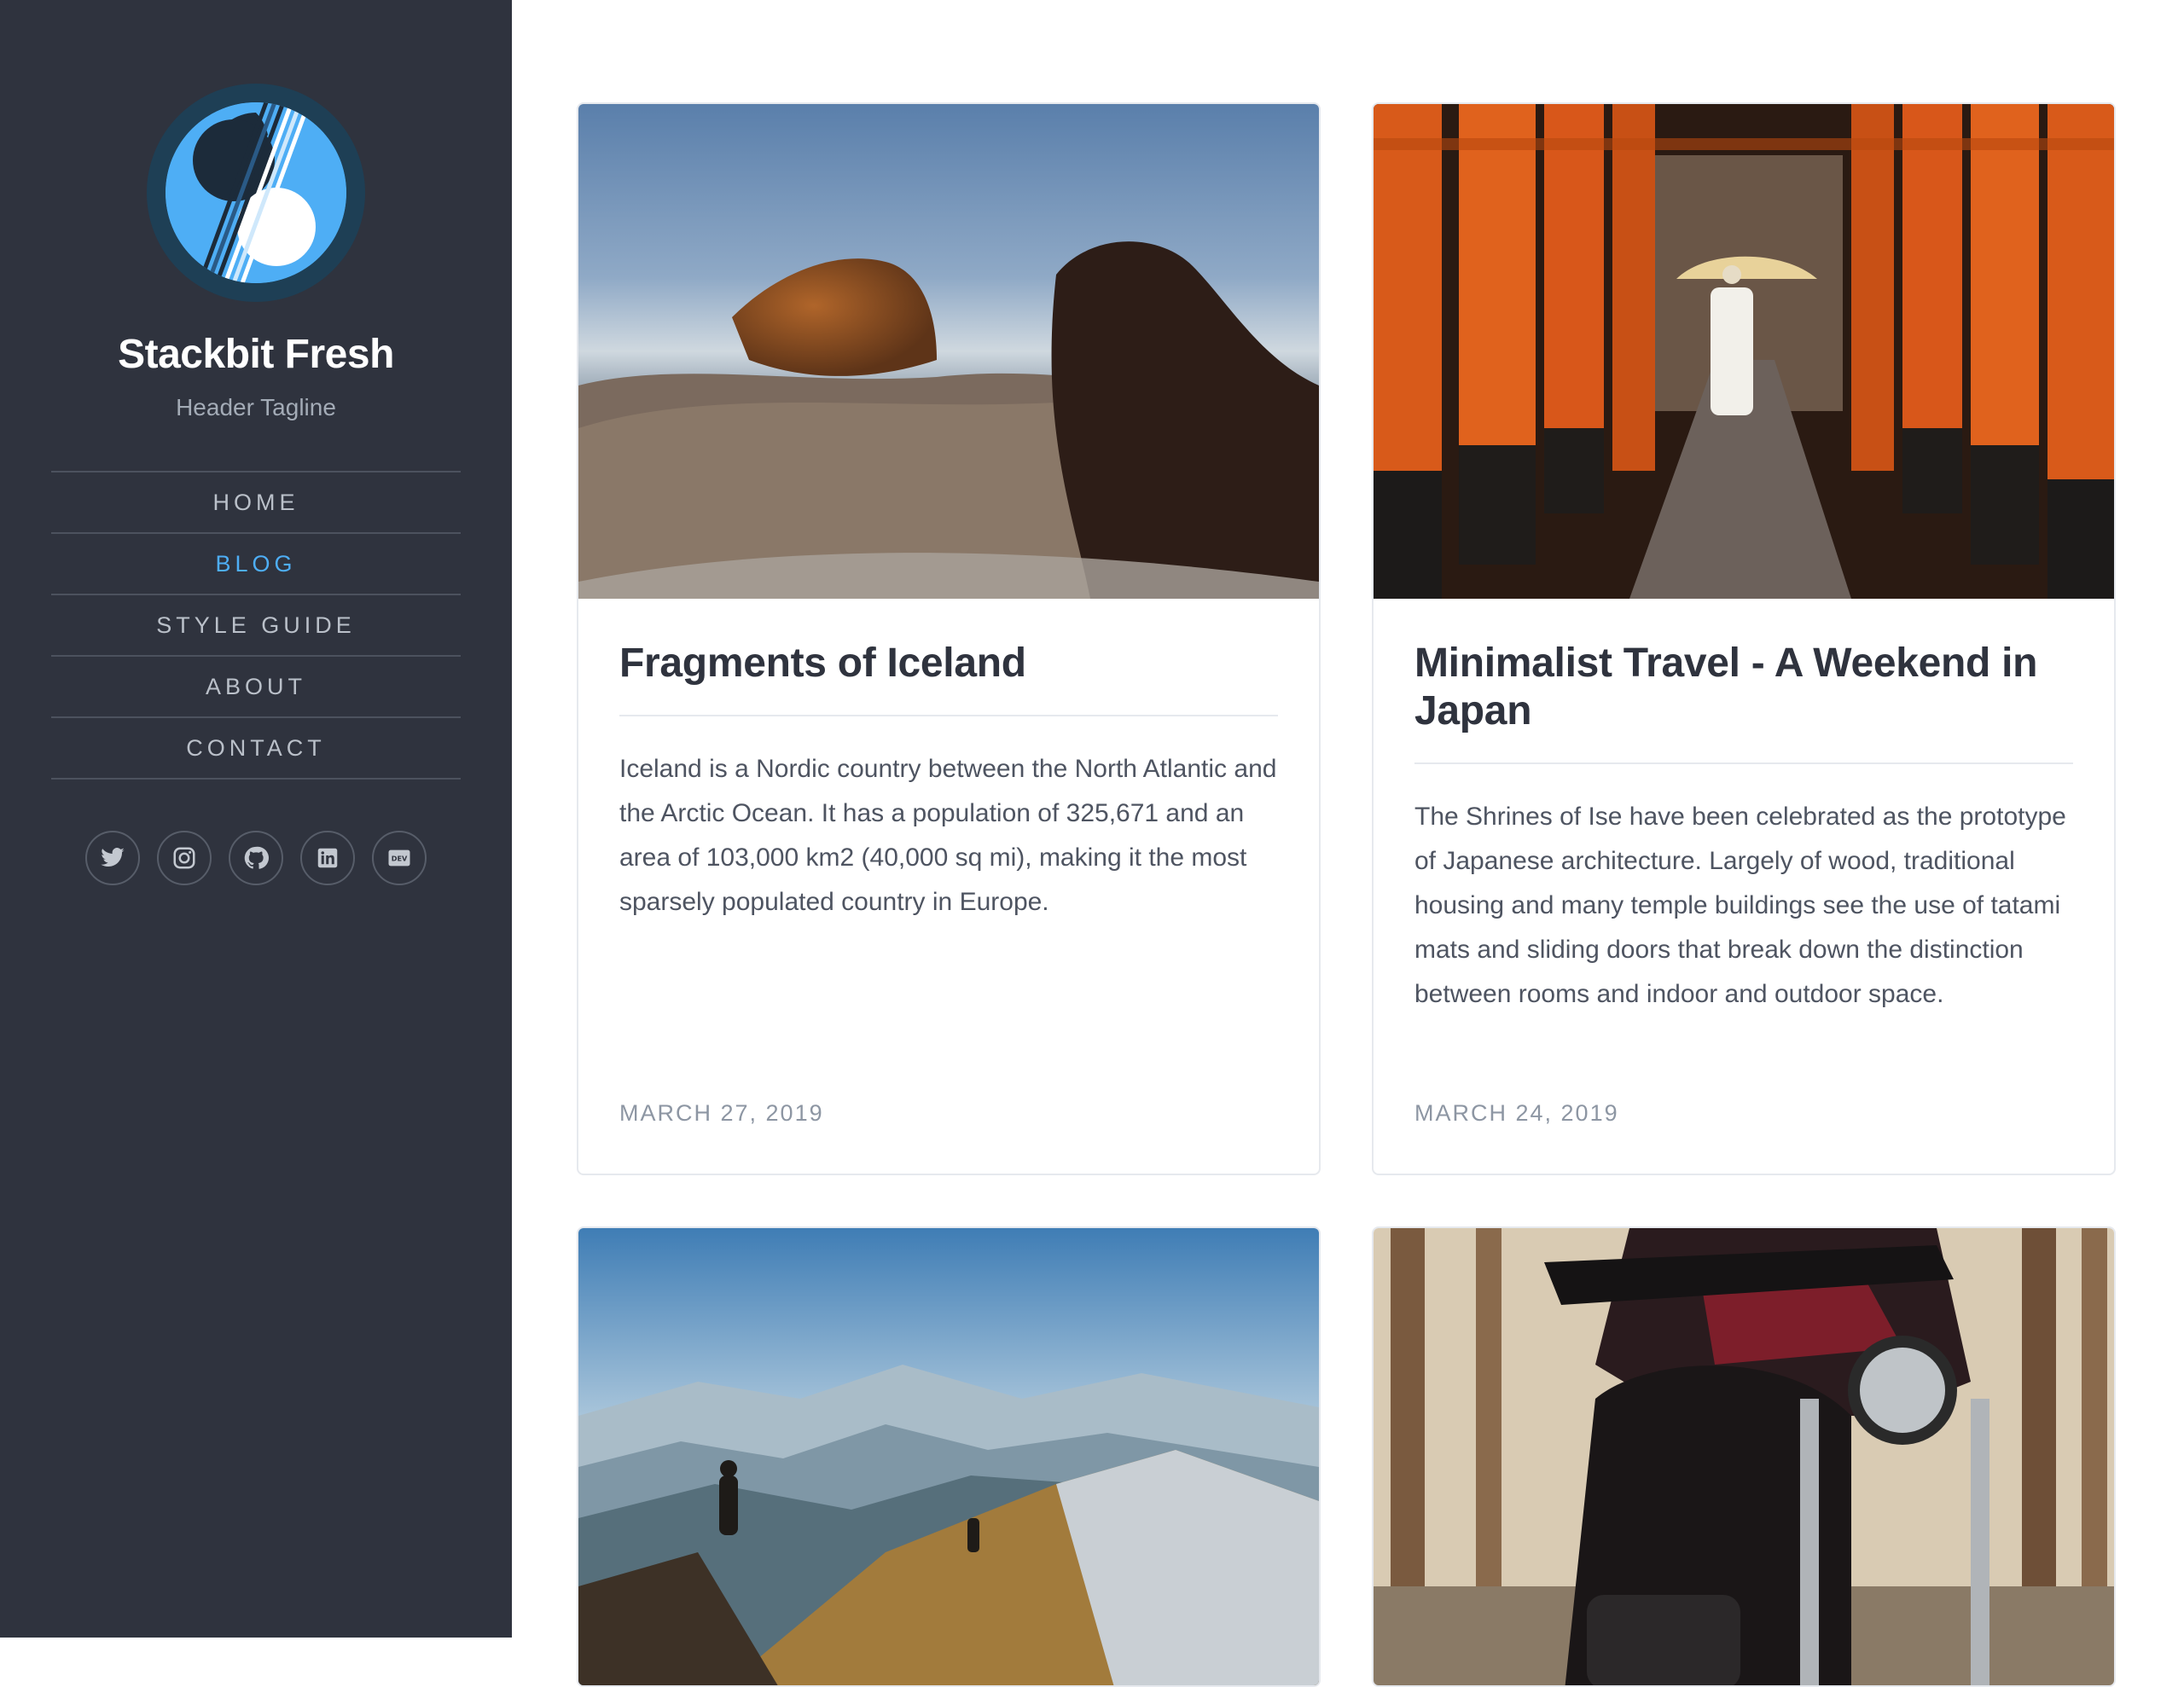  Describe the element at coordinates (256, 503) in the screenshot. I see `nav-item-home: HOME` at that location.